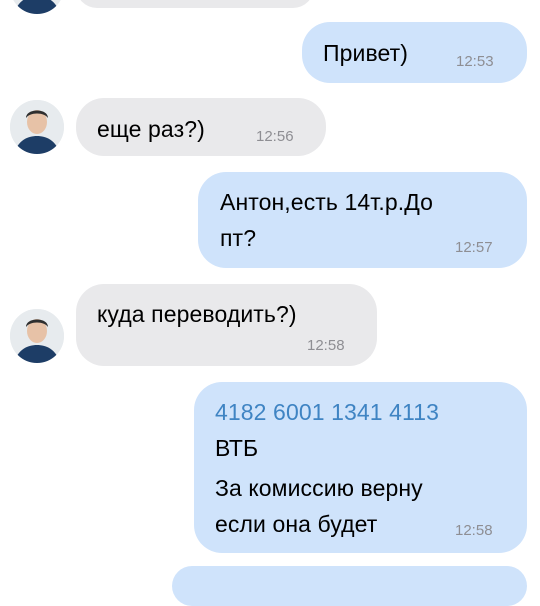 Image resolution: width=540 pixels, height=606 pixels. Describe the element at coordinates (195, 4) in the screenshot. I see `incoming-message-bubble-partial` at that location.